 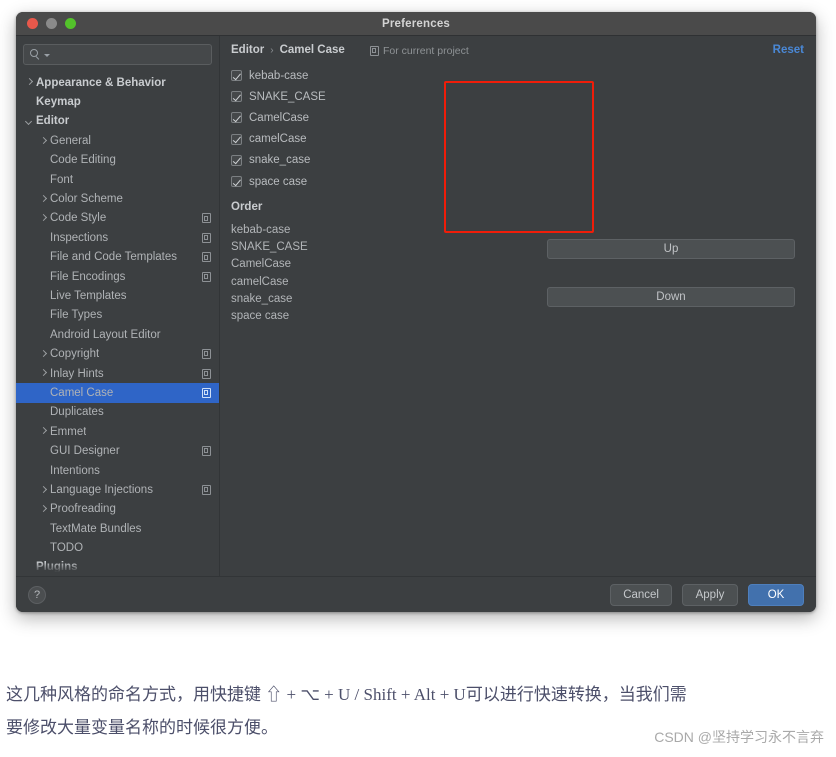 What do you see at coordinates (641, 595) in the screenshot?
I see `cancel-button: Cancel` at bounding box center [641, 595].